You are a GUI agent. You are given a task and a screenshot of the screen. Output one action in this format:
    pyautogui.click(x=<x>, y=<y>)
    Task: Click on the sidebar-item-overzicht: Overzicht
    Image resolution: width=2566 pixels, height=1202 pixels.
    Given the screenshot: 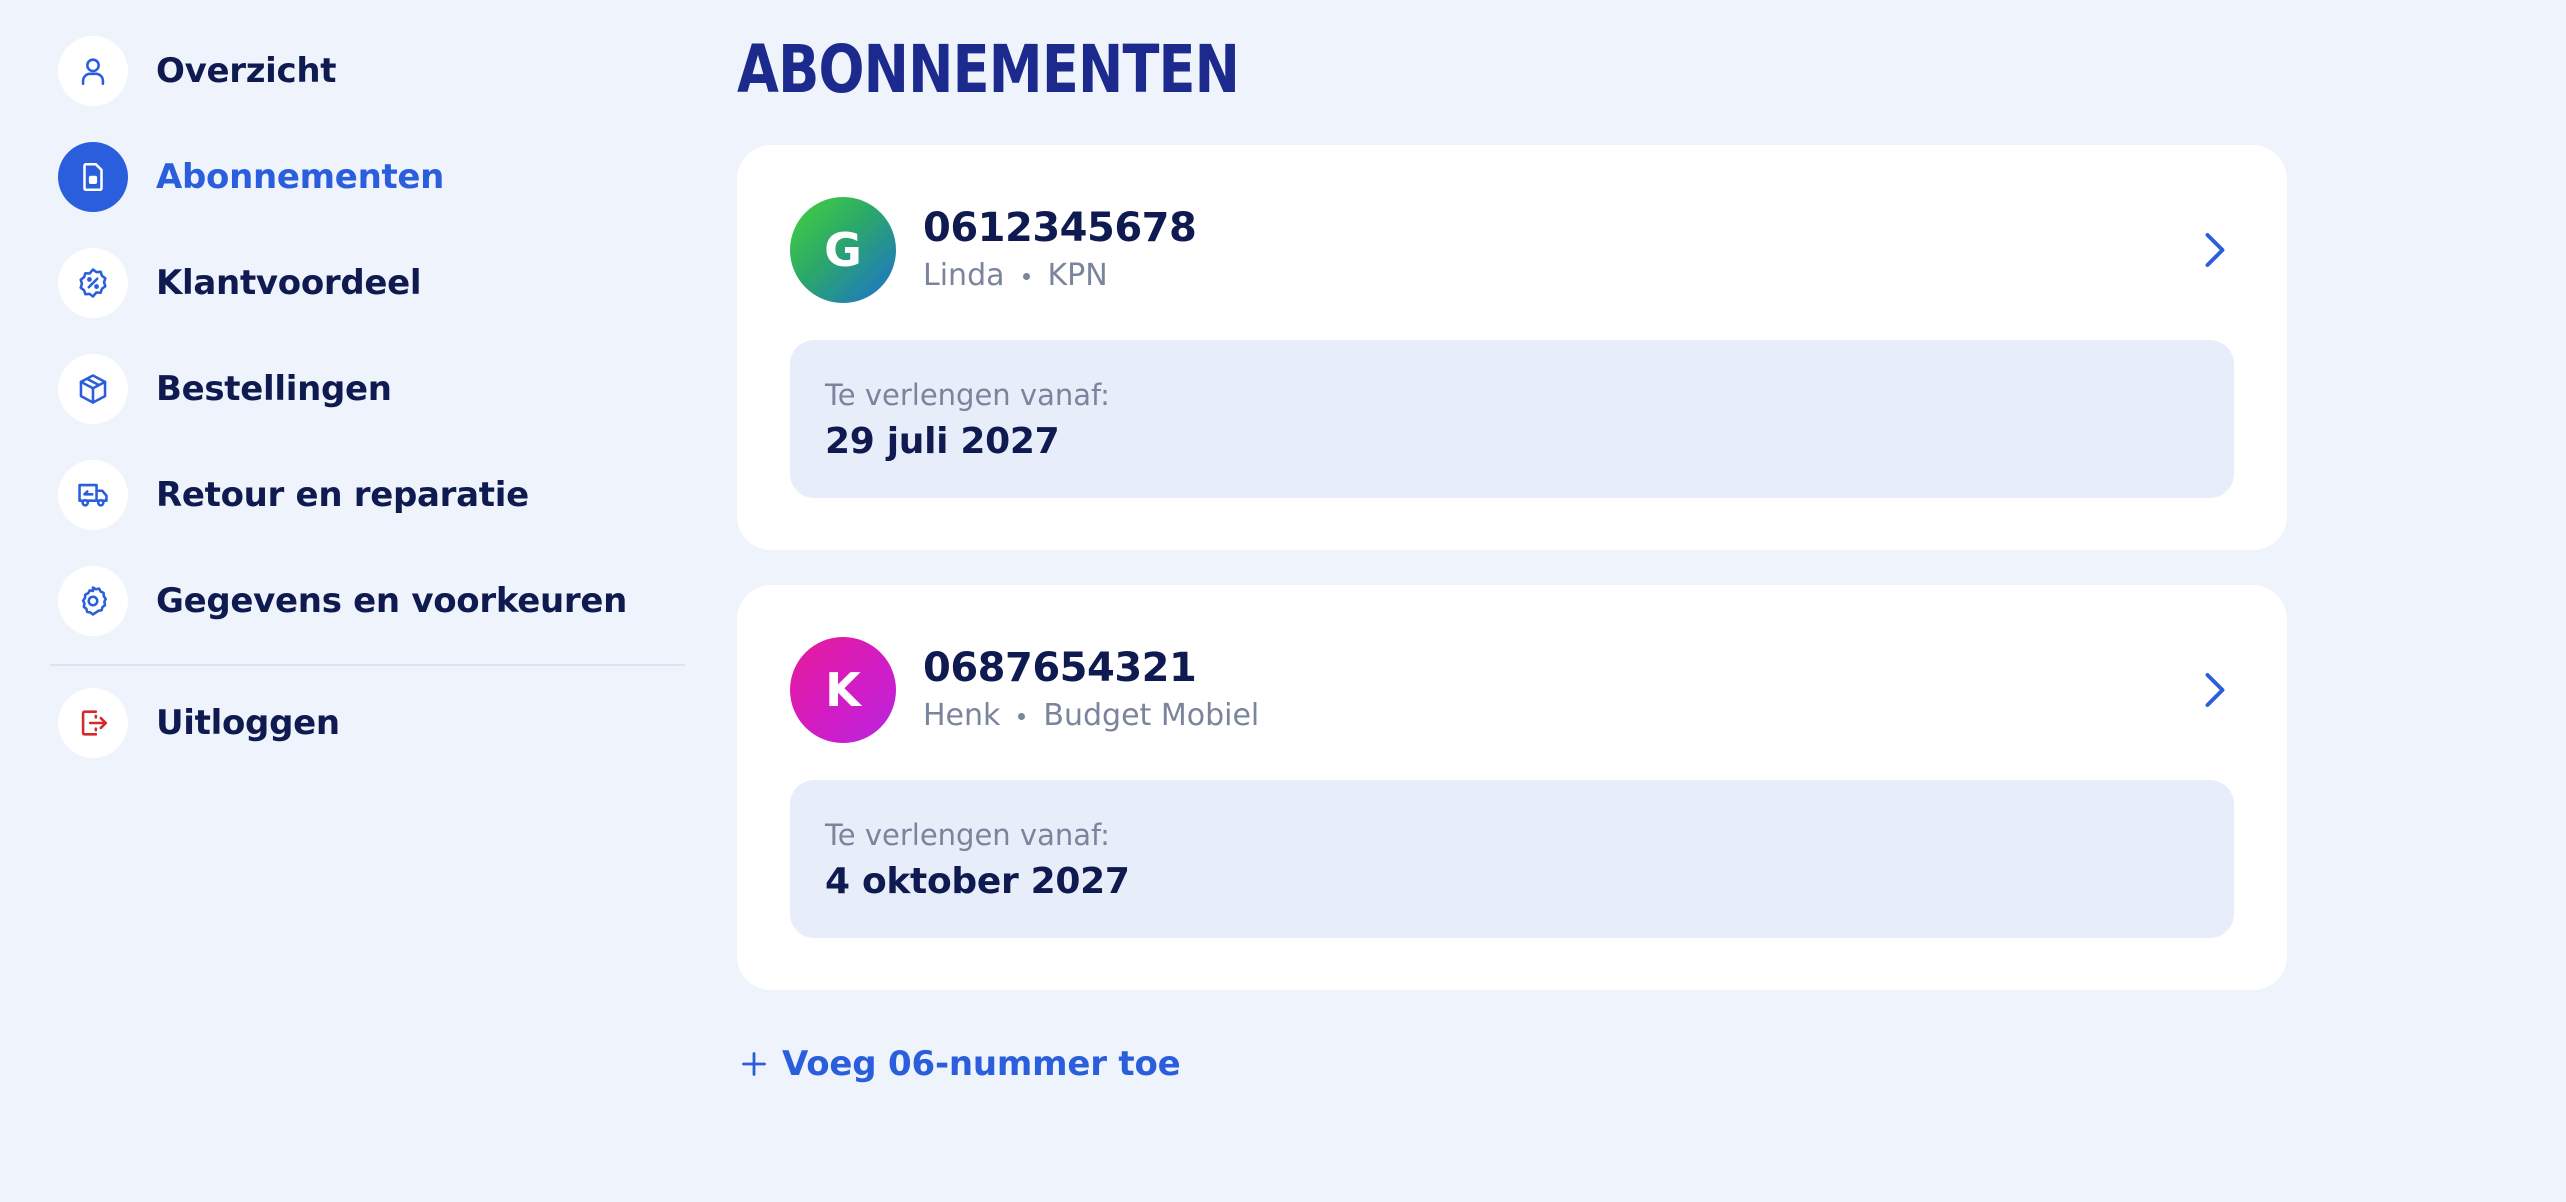 What is the action you would take?
    pyautogui.click(x=367, y=71)
    